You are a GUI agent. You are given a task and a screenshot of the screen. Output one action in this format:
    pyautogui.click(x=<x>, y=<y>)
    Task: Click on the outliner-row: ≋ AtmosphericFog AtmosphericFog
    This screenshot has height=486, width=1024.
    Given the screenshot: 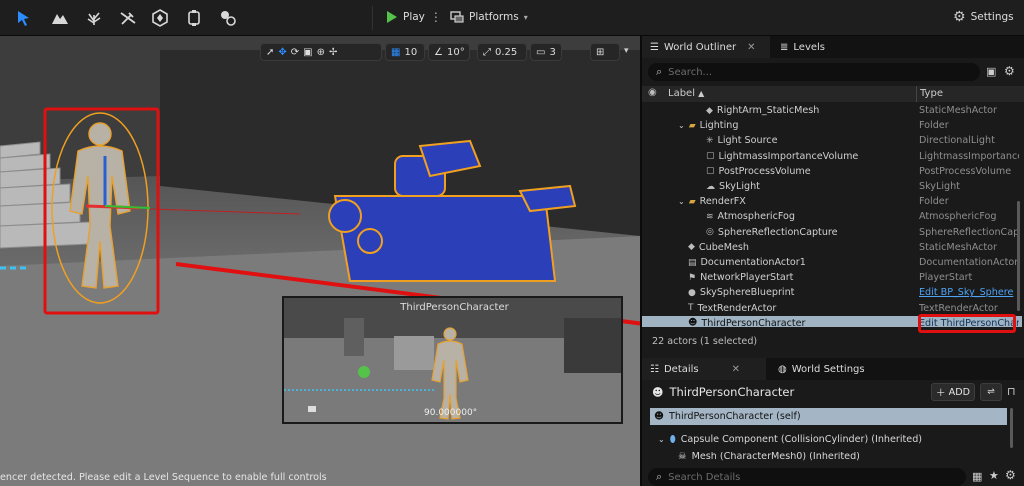 What is the action you would take?
    pyautogui.click(x=832, y=216)
    